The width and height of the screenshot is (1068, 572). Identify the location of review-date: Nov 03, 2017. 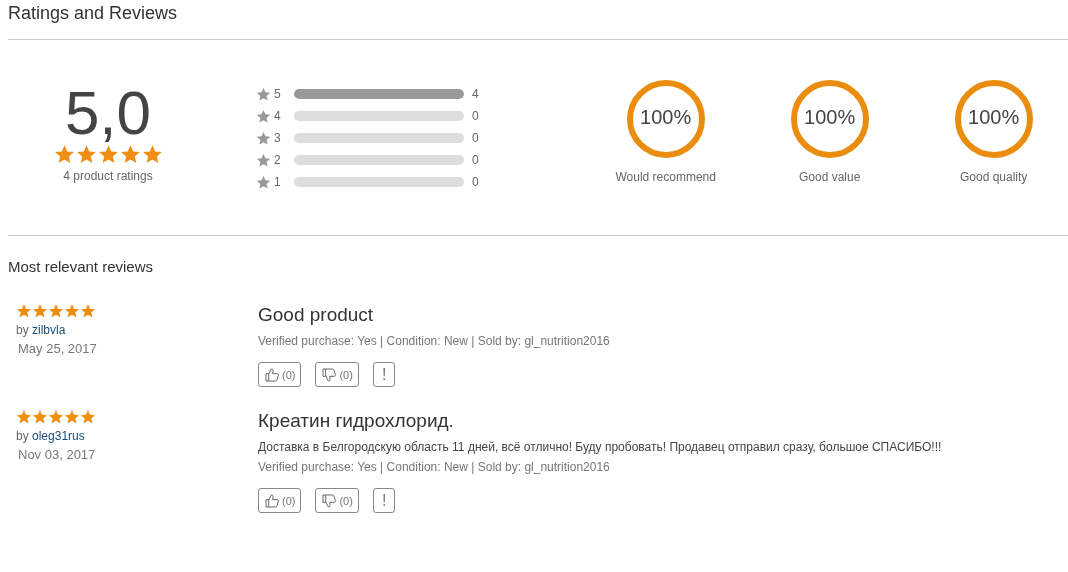
(57, 454).